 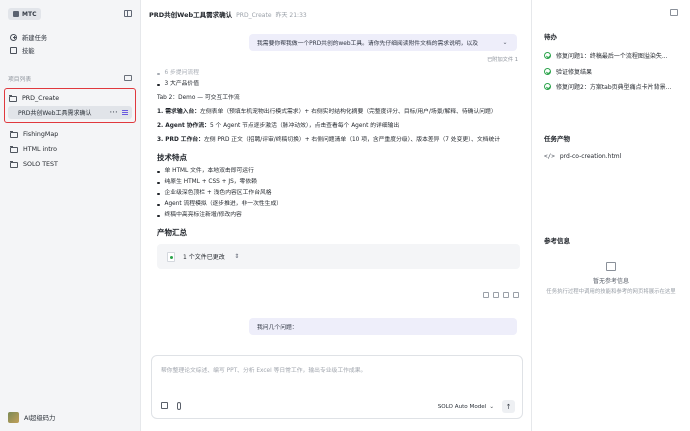 I want to click on sidebar-toggle-icon, so click(x=128, y=13).